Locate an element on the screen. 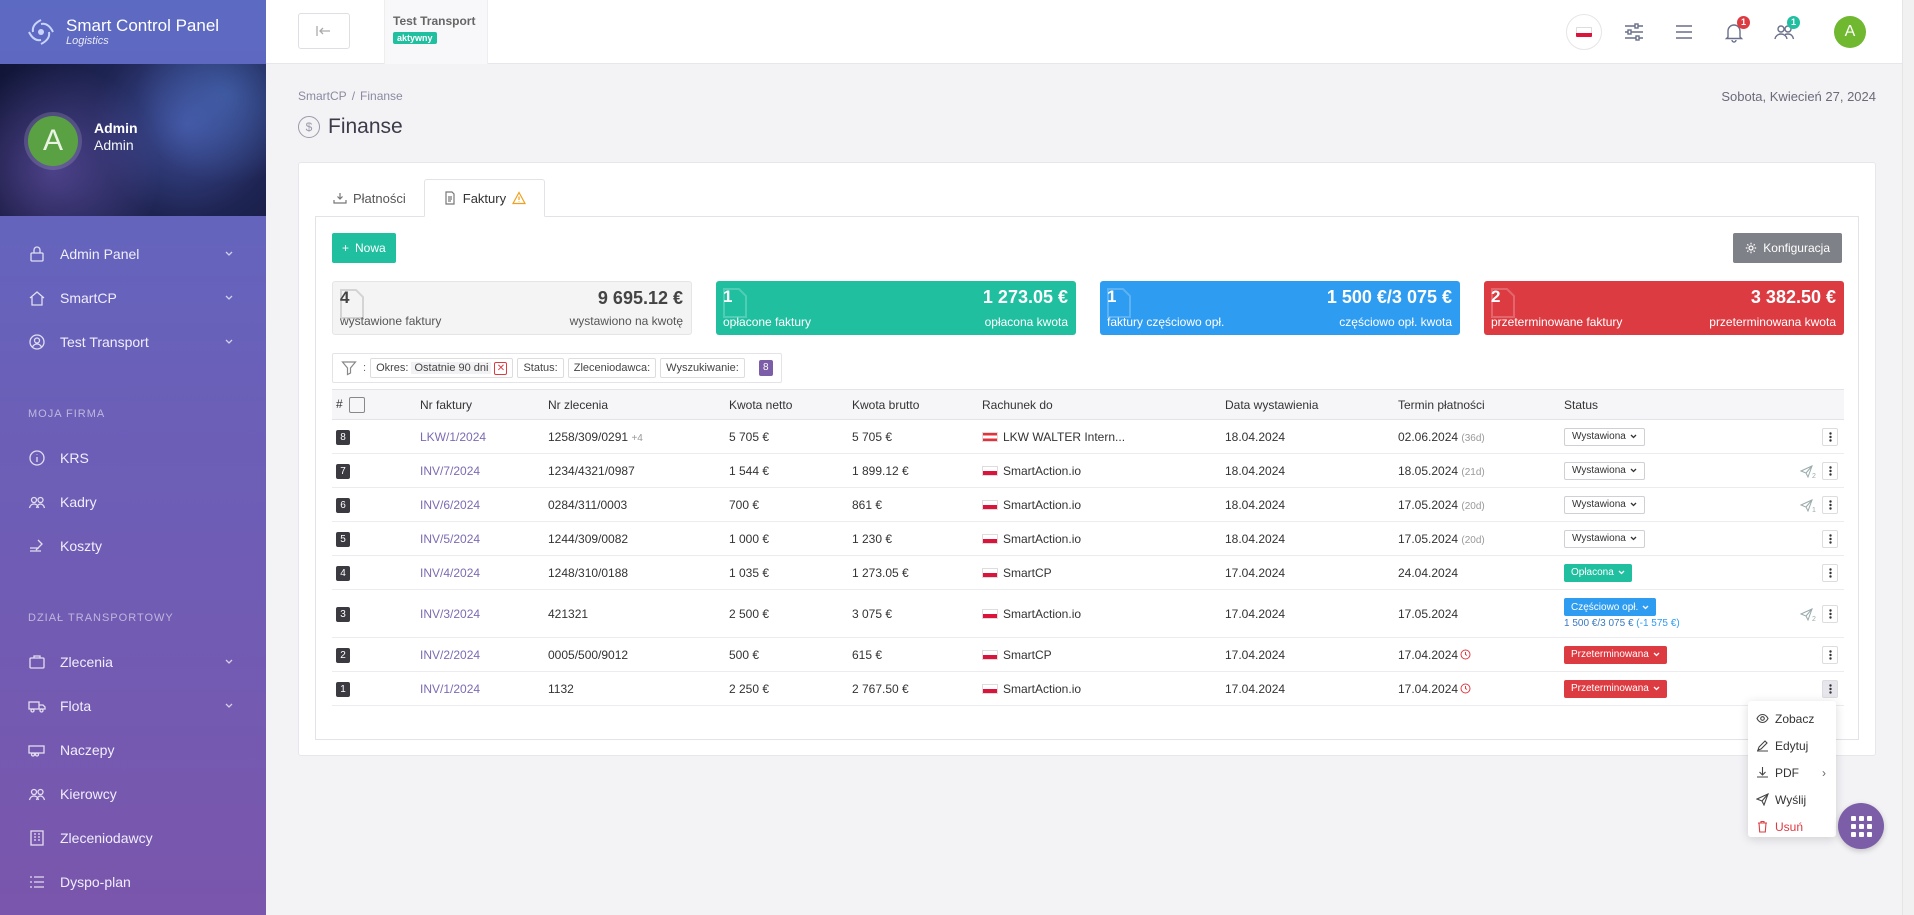  stat-sublabel: wystawiono na kwotę is located at coordinates (626, 321).